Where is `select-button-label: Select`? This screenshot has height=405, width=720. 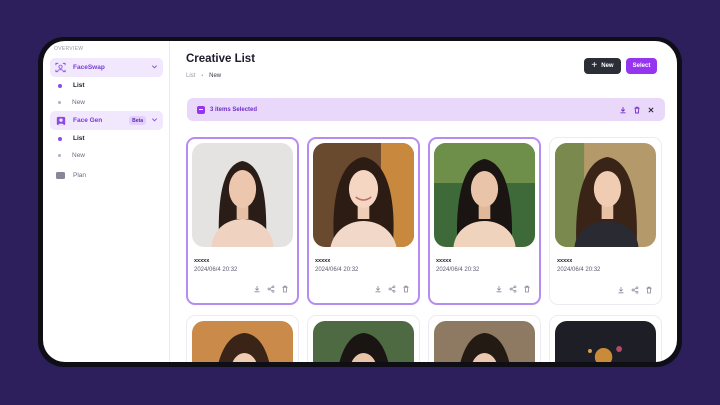
select-button-label: Select is located at coordinates (641, 66).